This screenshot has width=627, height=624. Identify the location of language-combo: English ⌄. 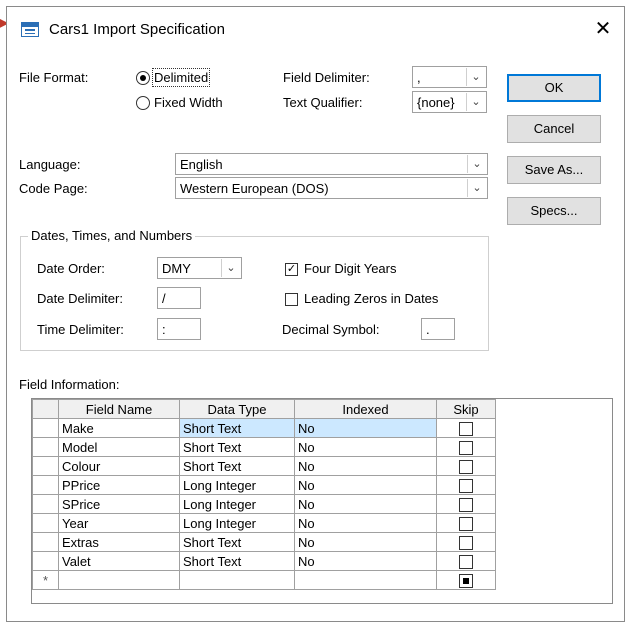
(331, 164).